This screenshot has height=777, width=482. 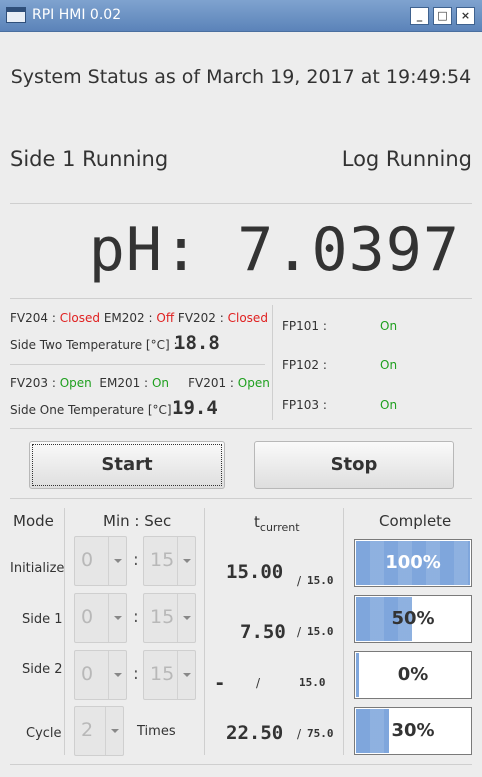 What do you see at coordinates (247, 318) in the screenshot?
I see `valve-fv202-state: Closed` at bounding box center [247, 318].